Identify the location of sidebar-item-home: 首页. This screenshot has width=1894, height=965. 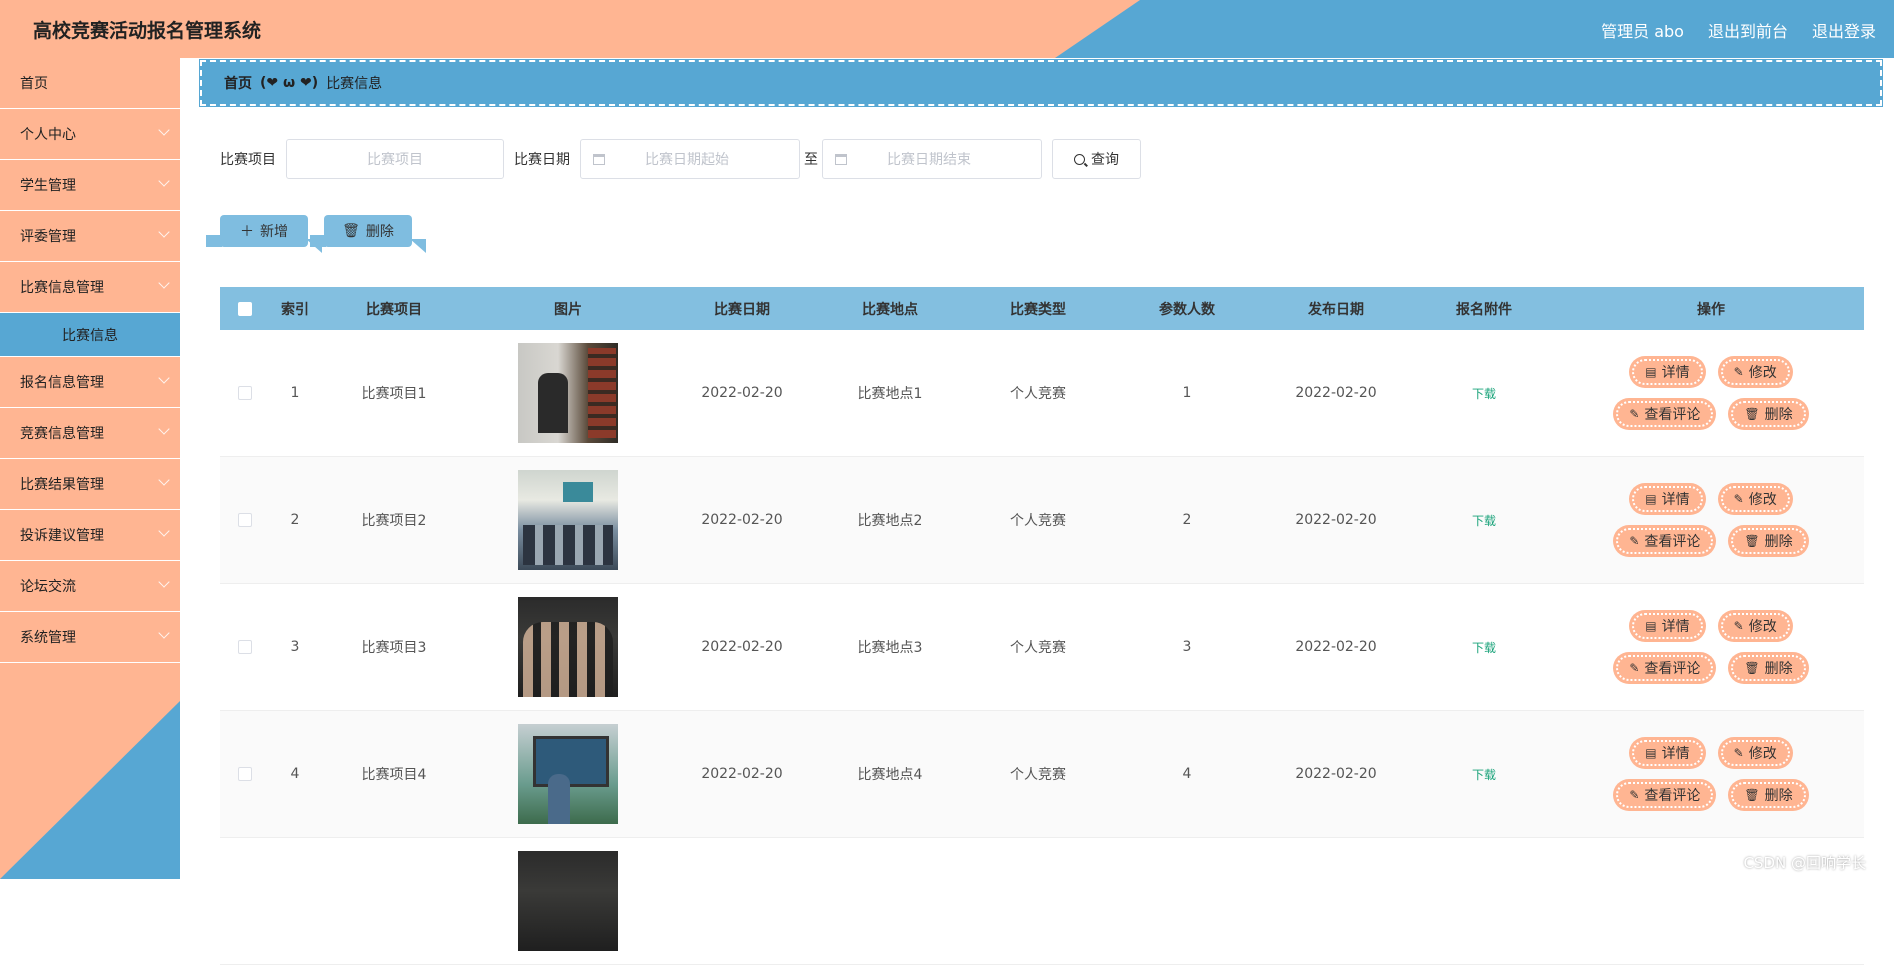
(90, 83).